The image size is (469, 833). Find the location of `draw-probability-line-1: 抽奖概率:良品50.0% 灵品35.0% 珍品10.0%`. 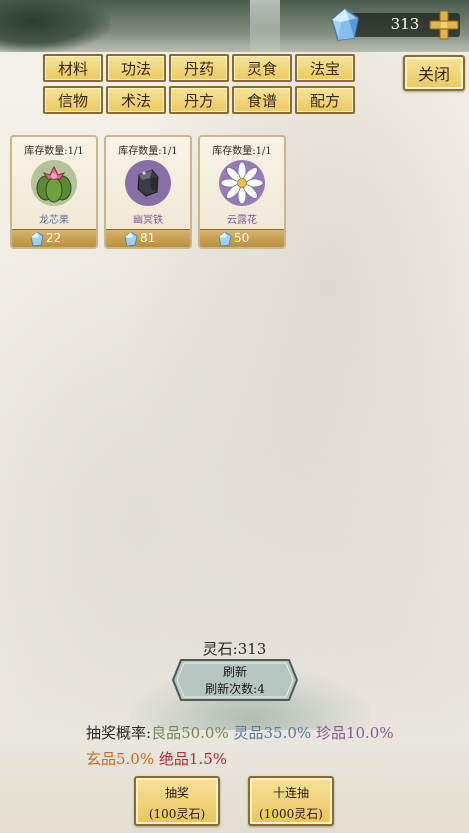

draw-probability-line-1: 抽奖概率:良品50.0% 灵品35.0% 珍品10.0% is located at coordinates (240, 732).